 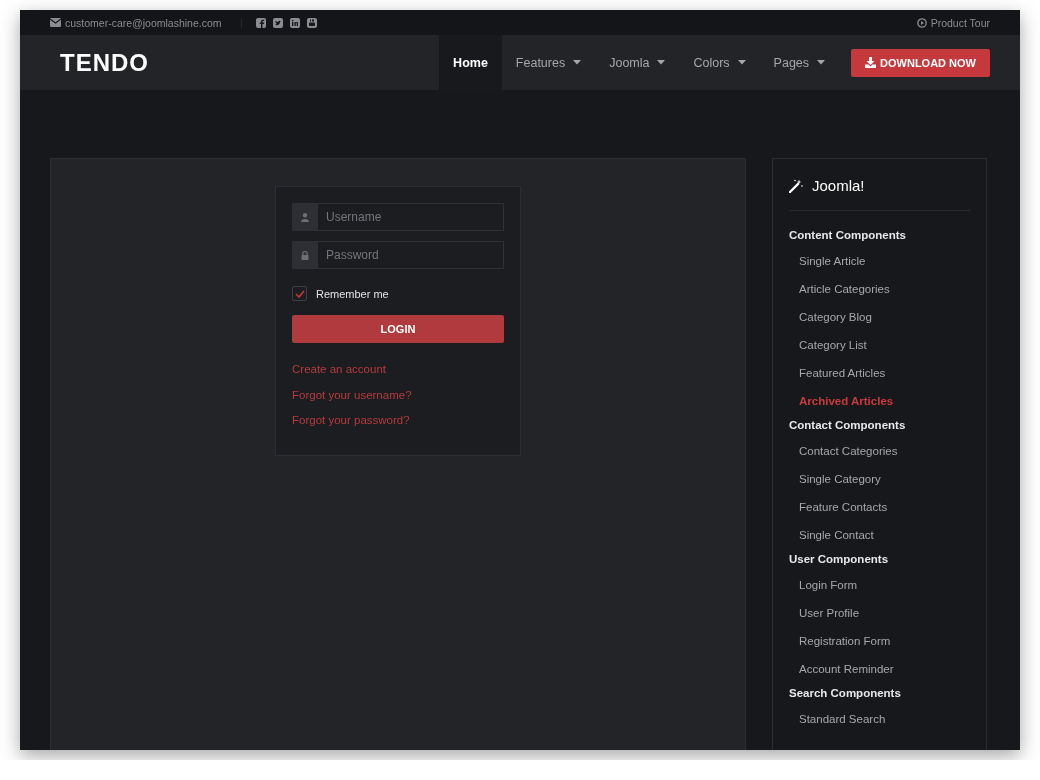 What do you see at coordinates (311, 22) in the screenshot?
I see `youtube-icon` at bounding box center [311, 22].